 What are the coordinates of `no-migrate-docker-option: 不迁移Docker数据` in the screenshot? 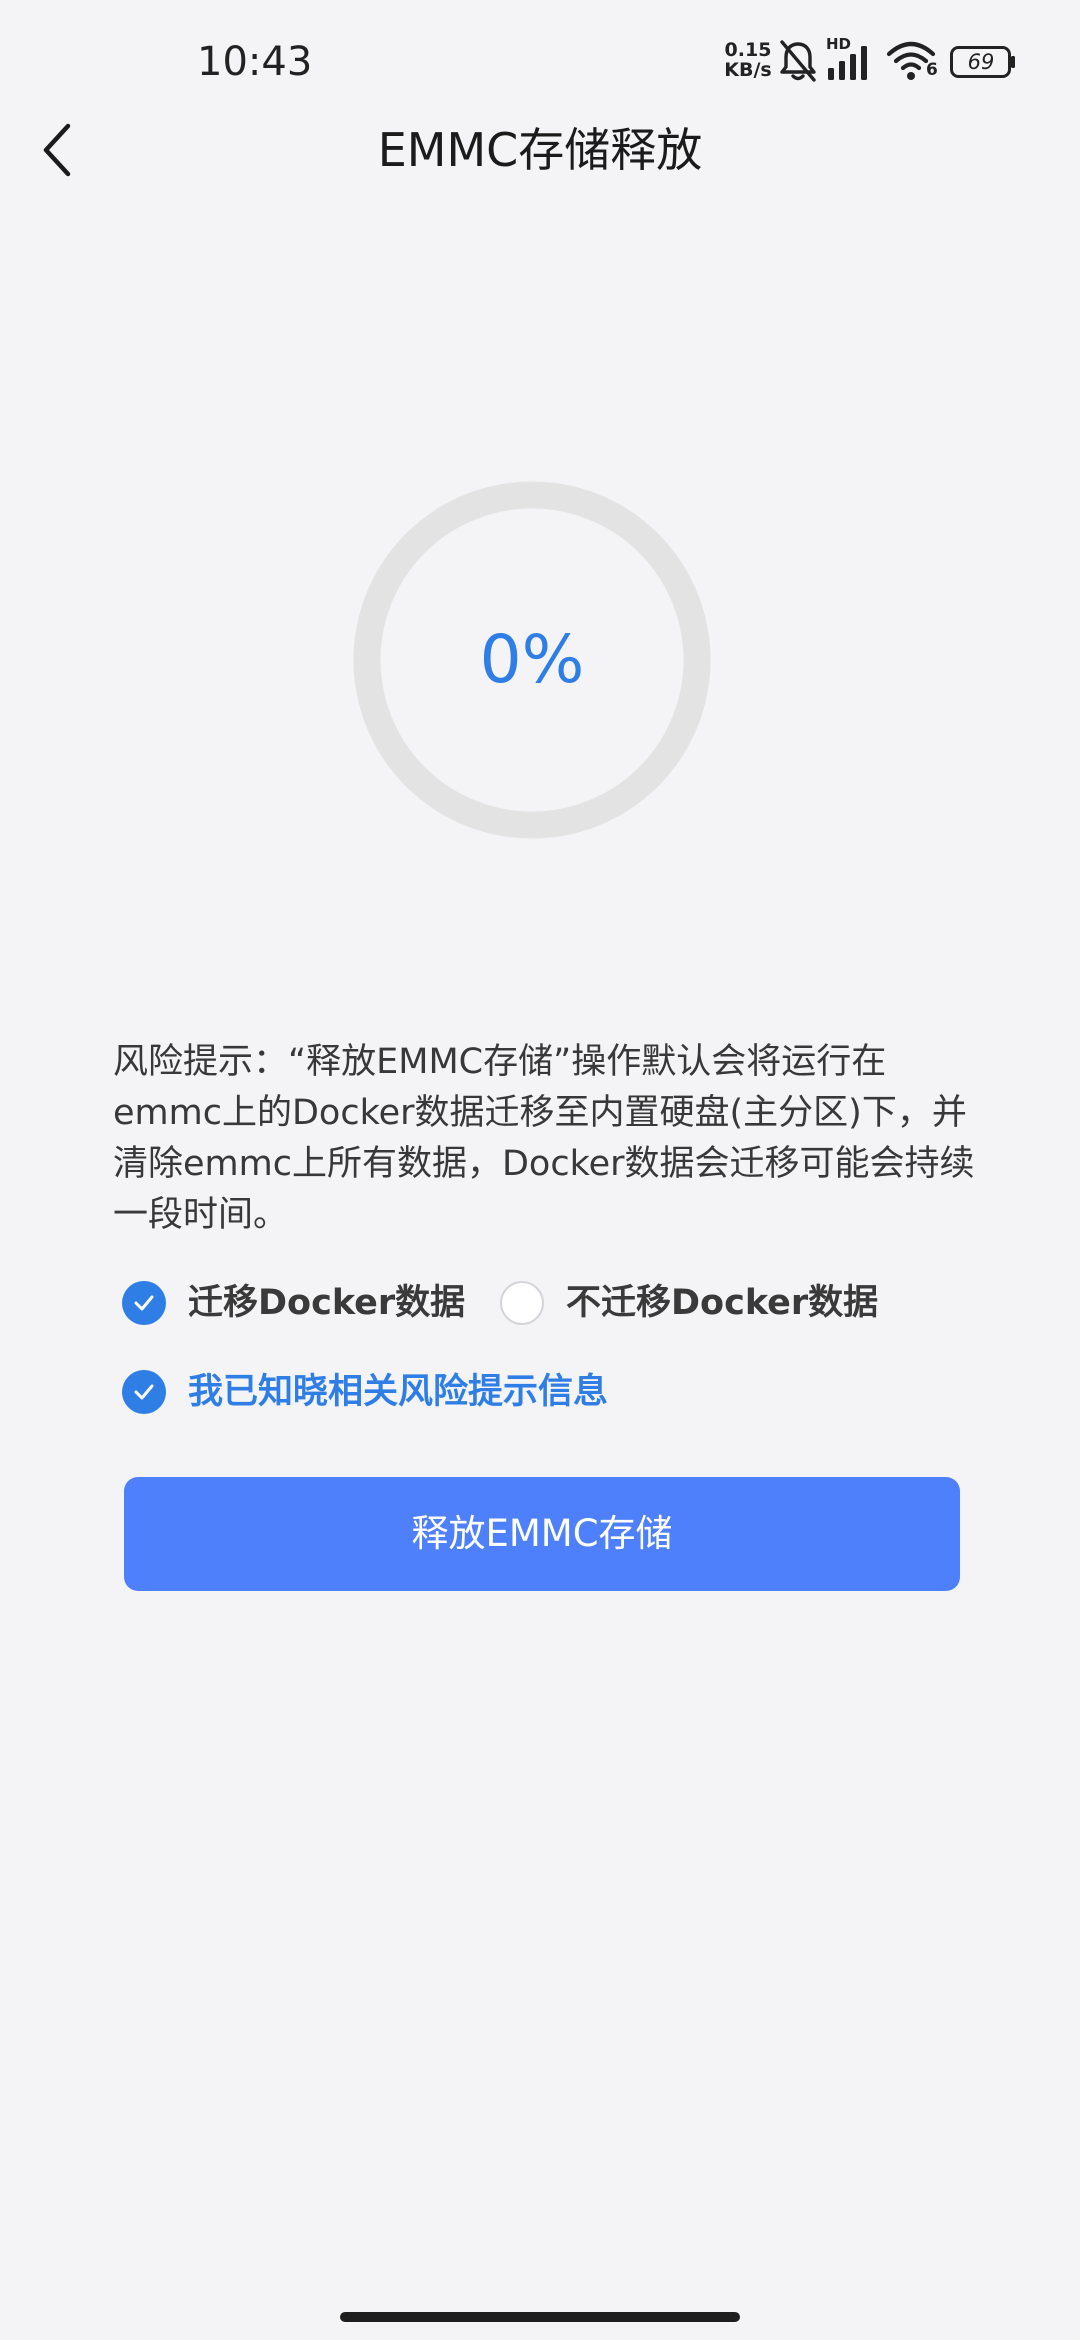 It's located at (689, 1303).